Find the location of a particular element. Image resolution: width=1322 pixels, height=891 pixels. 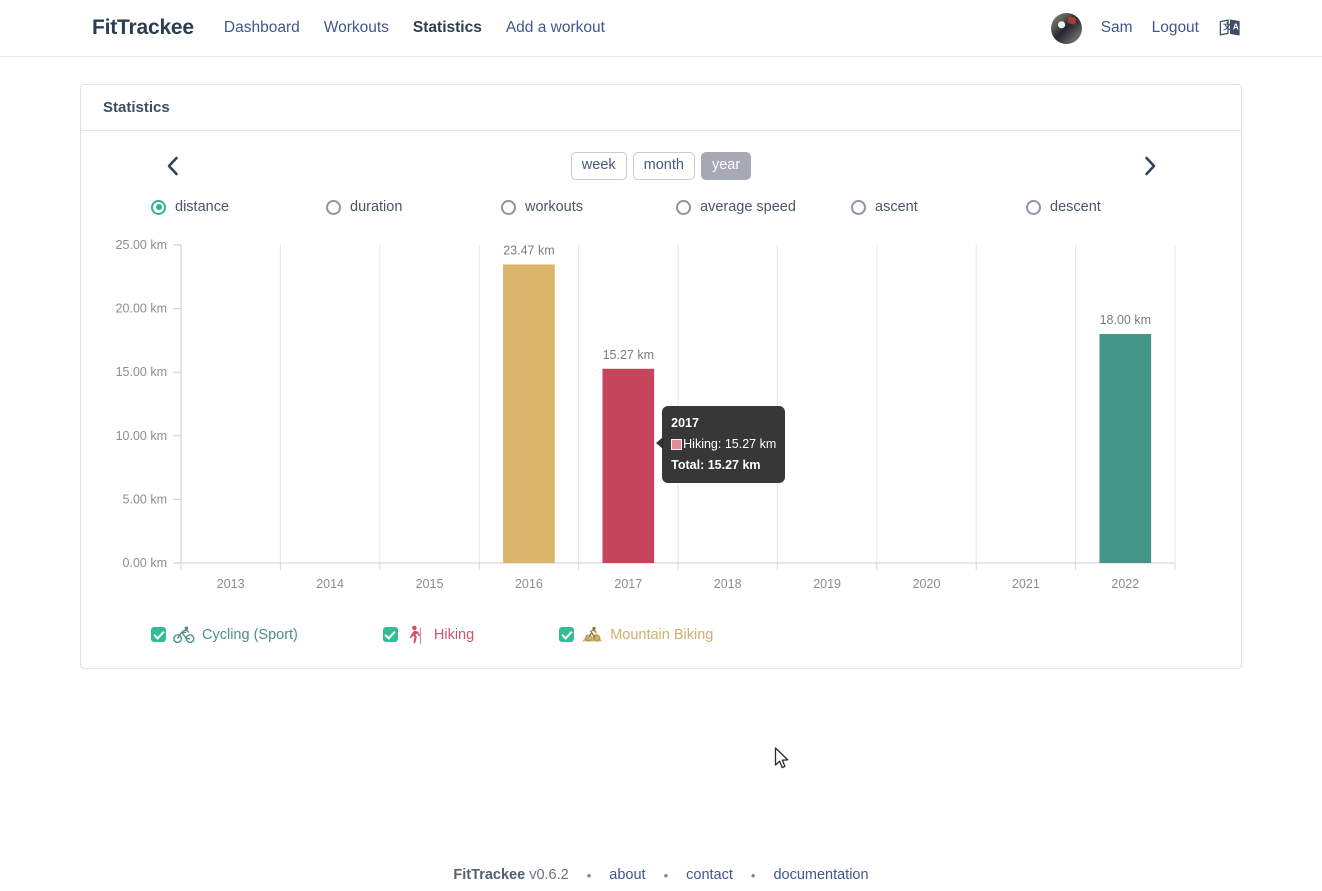

radio-label: ascent is located at coordinates (896, 207).